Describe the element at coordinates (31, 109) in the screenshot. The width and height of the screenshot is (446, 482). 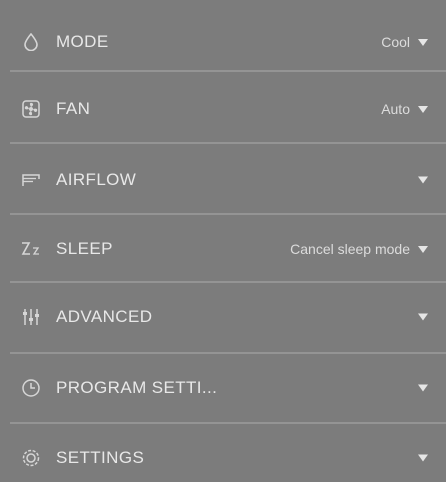
I see `fan-icon` at that location.